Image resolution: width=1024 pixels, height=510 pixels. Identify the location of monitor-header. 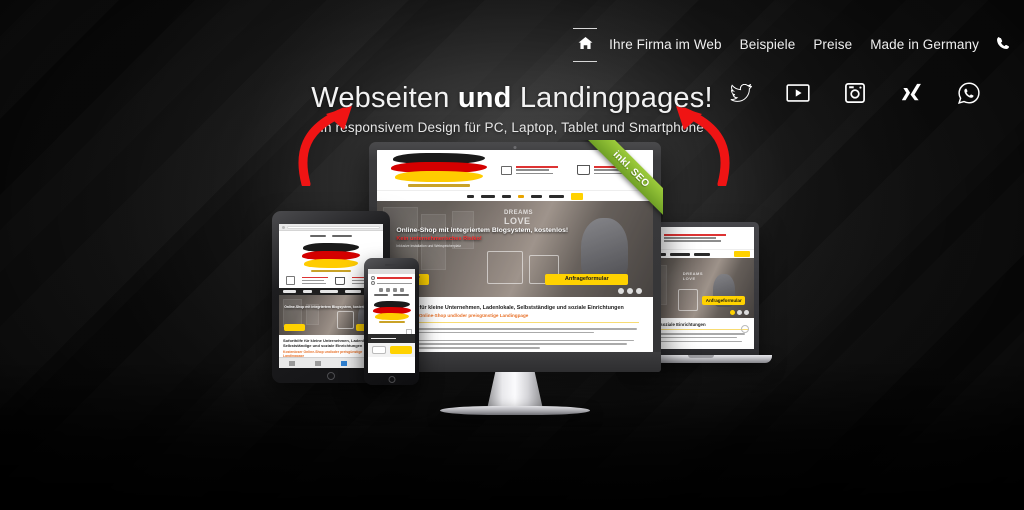
(515, 170).